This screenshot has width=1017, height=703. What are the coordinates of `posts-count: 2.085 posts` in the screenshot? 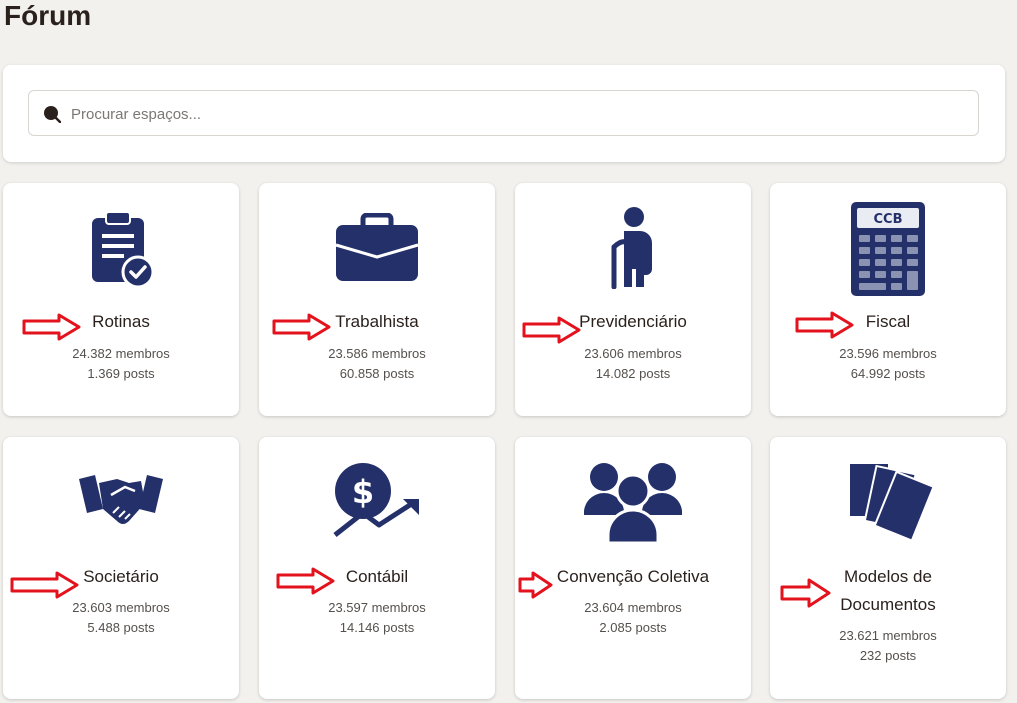 It's located at (633, 627).